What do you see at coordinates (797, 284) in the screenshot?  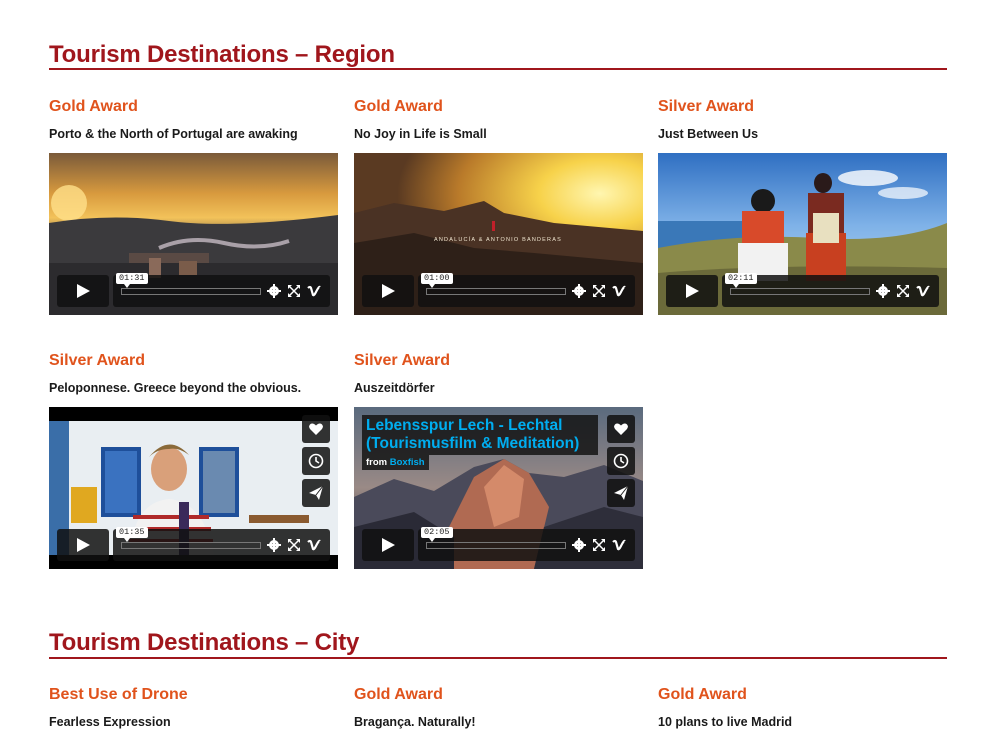 I see `progress-track: 02:11` at bounding box center [797, 284].